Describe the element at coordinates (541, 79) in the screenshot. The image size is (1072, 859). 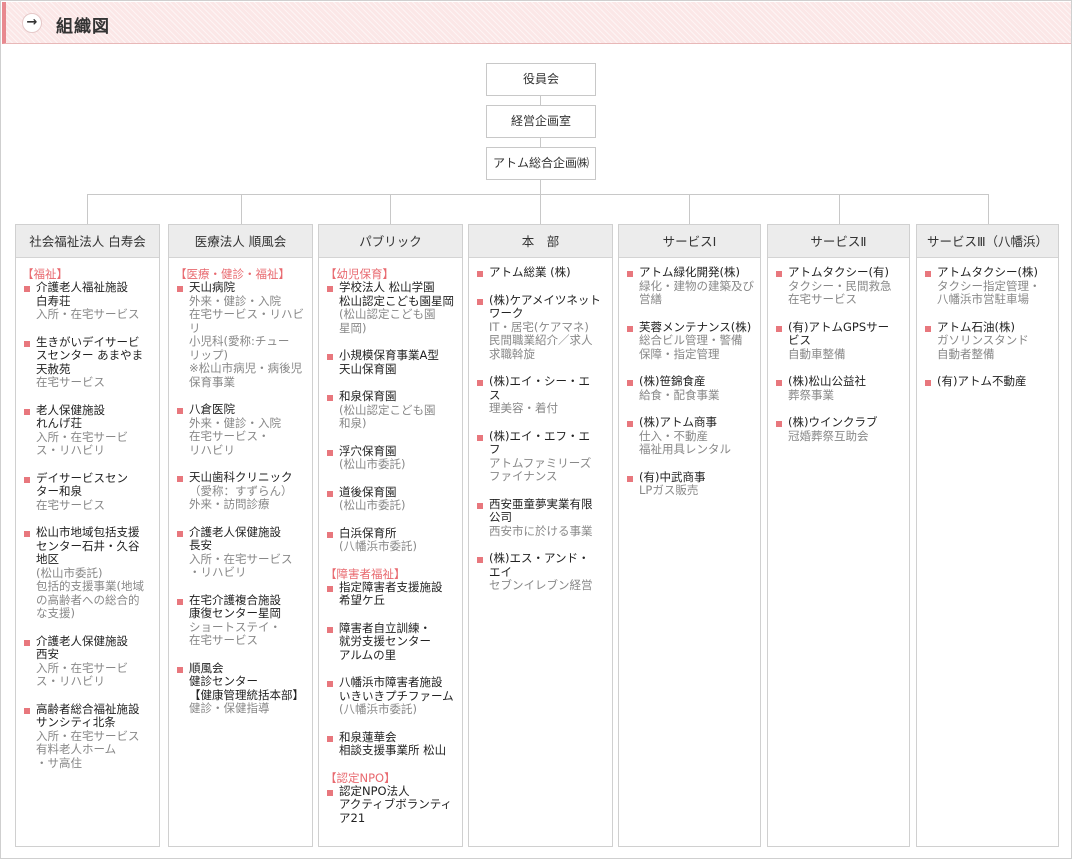
I see `board-box: 役員会` at that location.